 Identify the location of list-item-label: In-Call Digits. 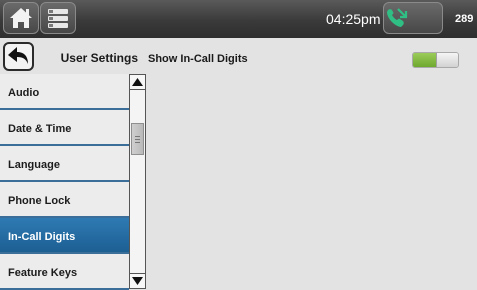
(42, 237).